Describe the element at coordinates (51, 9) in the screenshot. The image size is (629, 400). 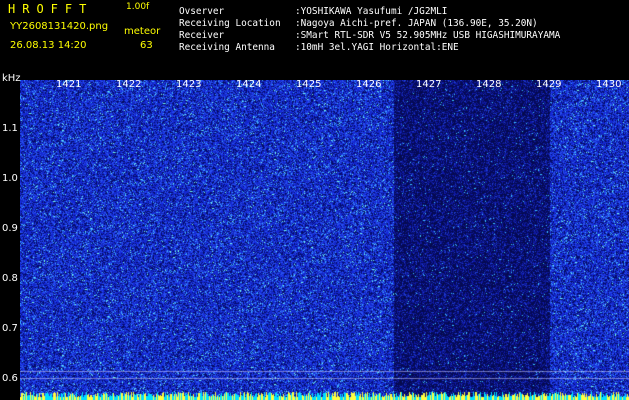
I see `app-logo: HROFFT` at that location.